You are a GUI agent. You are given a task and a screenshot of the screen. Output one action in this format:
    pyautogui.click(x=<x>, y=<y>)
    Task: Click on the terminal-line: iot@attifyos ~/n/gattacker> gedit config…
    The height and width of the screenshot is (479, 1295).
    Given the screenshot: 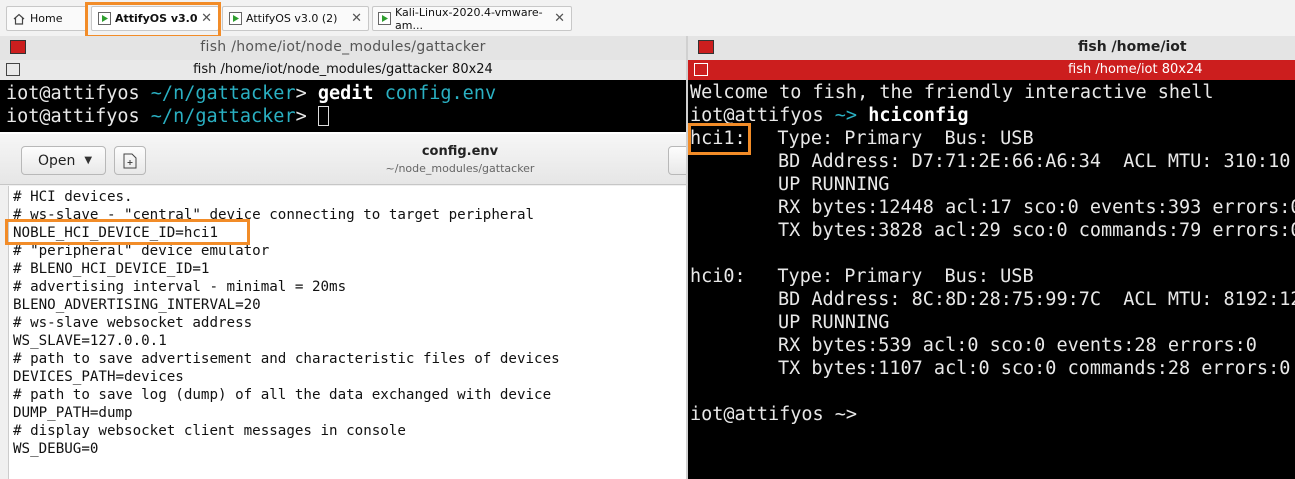 What is the action you would take?
    pyautogui.click(x=251, y=93)
    